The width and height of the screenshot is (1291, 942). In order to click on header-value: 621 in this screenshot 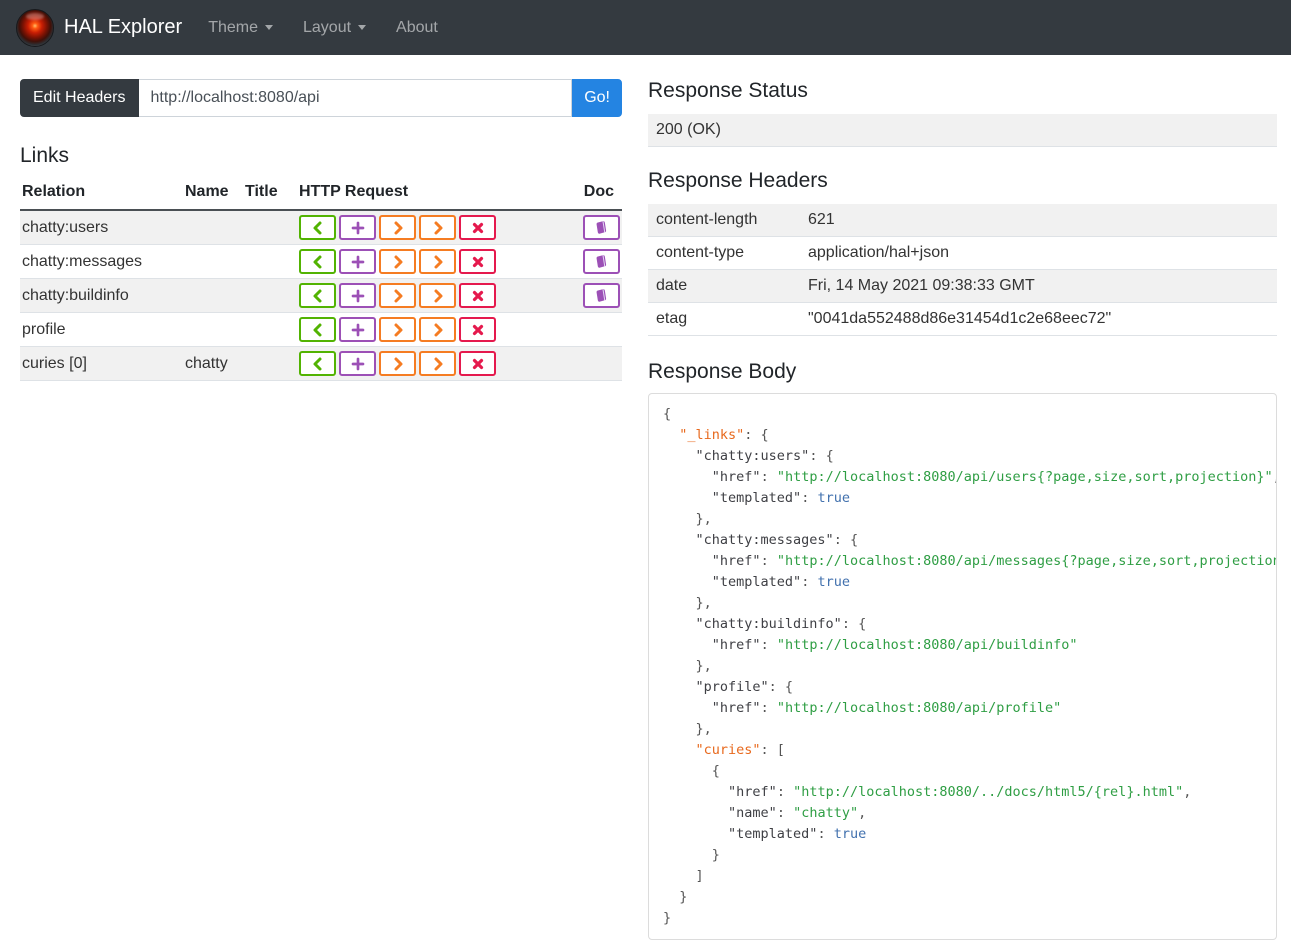, I will do `click(821, 220)`.